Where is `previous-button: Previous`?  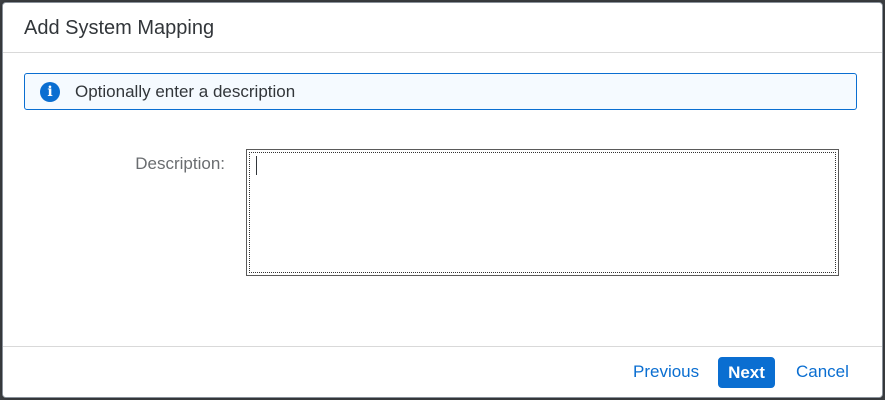 previous-button: Previous is located at coordinates (666, 372).